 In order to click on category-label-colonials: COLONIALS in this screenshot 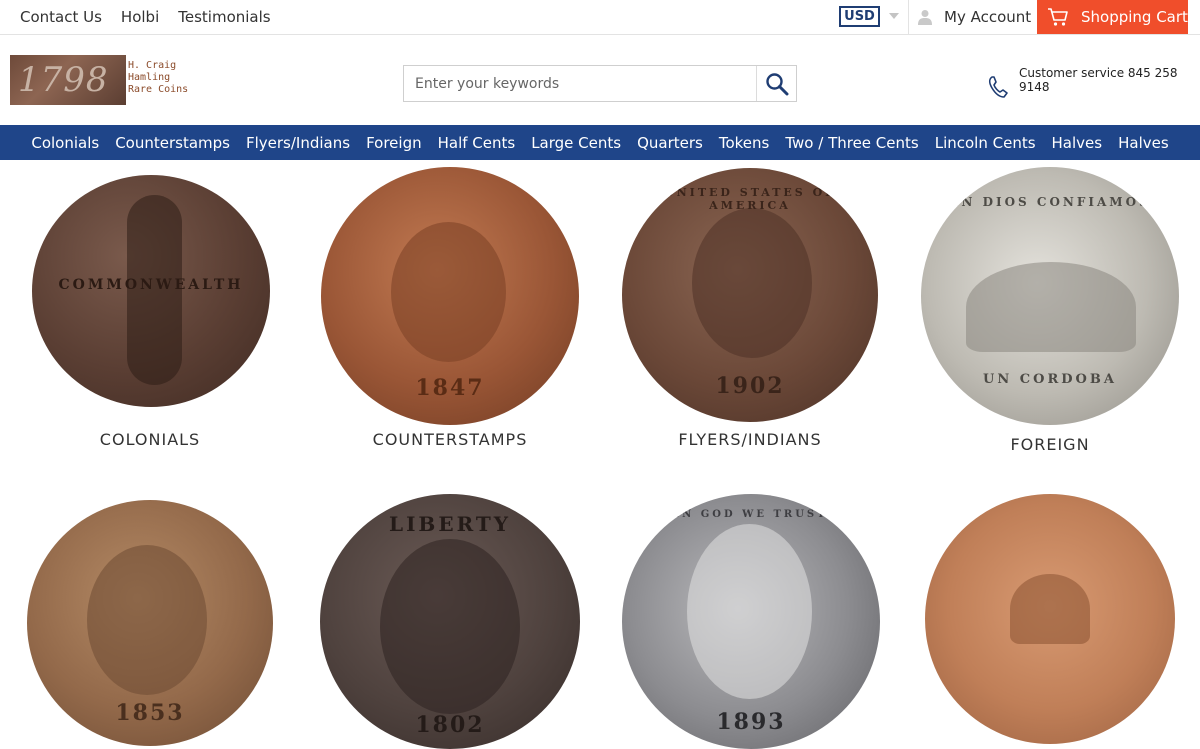, I will do `click(150, 439)`.